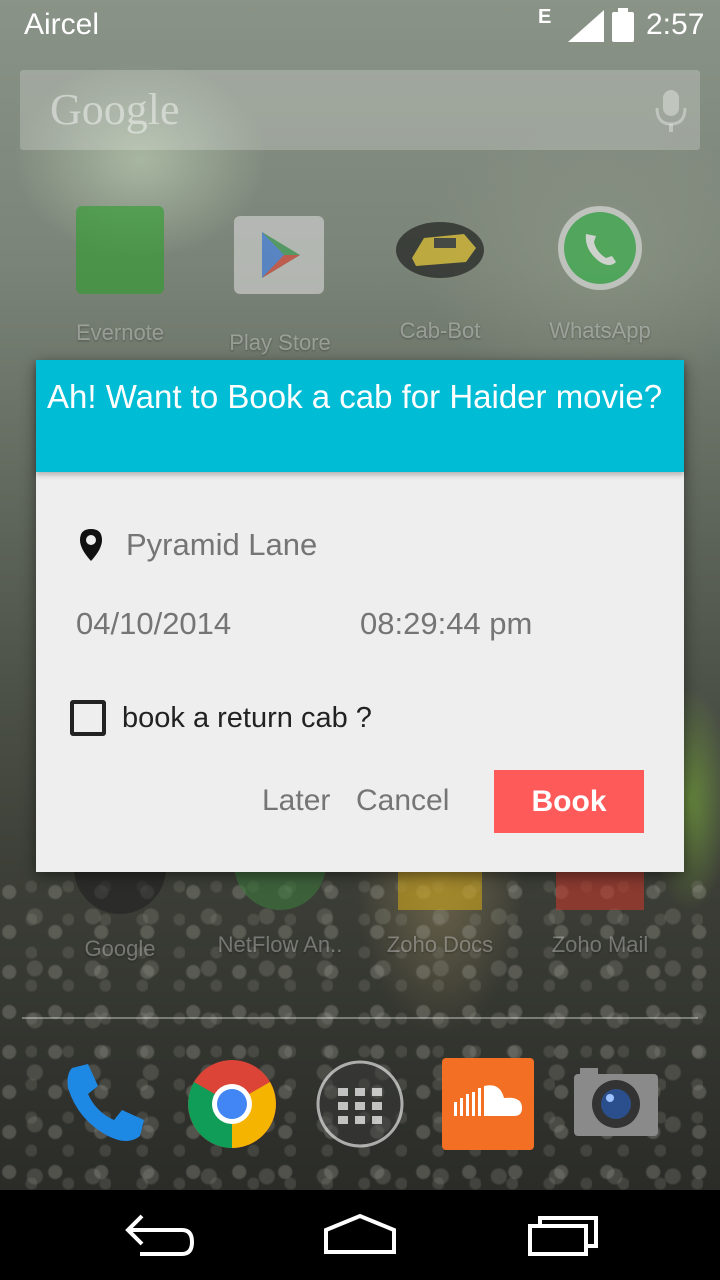 The width and height of the screenshot is (720, 1280). What do you see at coordinates (120, 250) in the screenshot?
I see `evernote-icon` at bounding box center [120, 250].